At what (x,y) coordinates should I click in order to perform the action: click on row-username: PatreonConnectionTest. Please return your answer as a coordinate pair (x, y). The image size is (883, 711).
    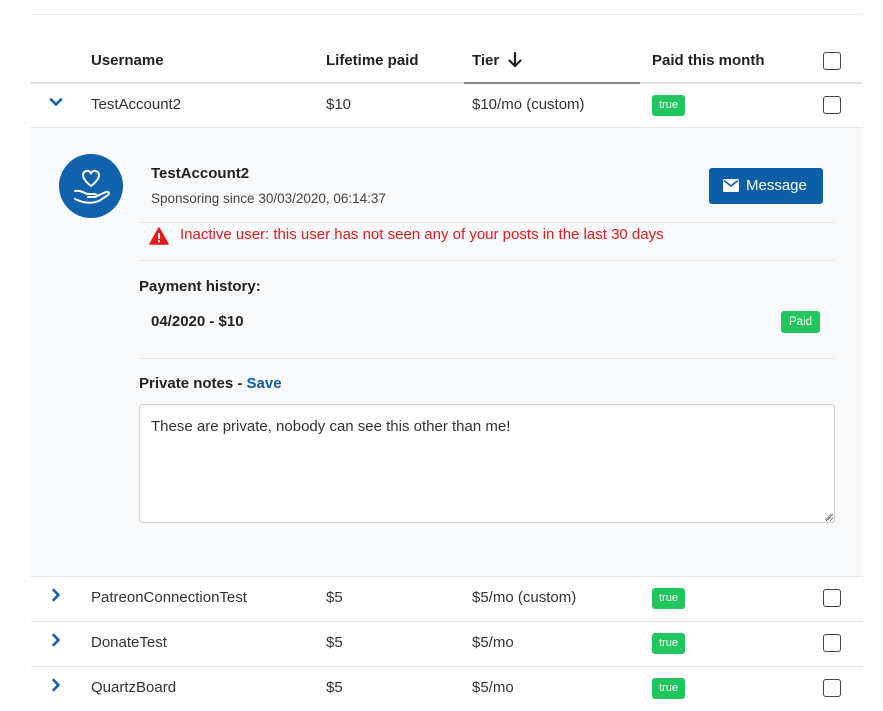
    Looking at the image, I should click on (169, 597).